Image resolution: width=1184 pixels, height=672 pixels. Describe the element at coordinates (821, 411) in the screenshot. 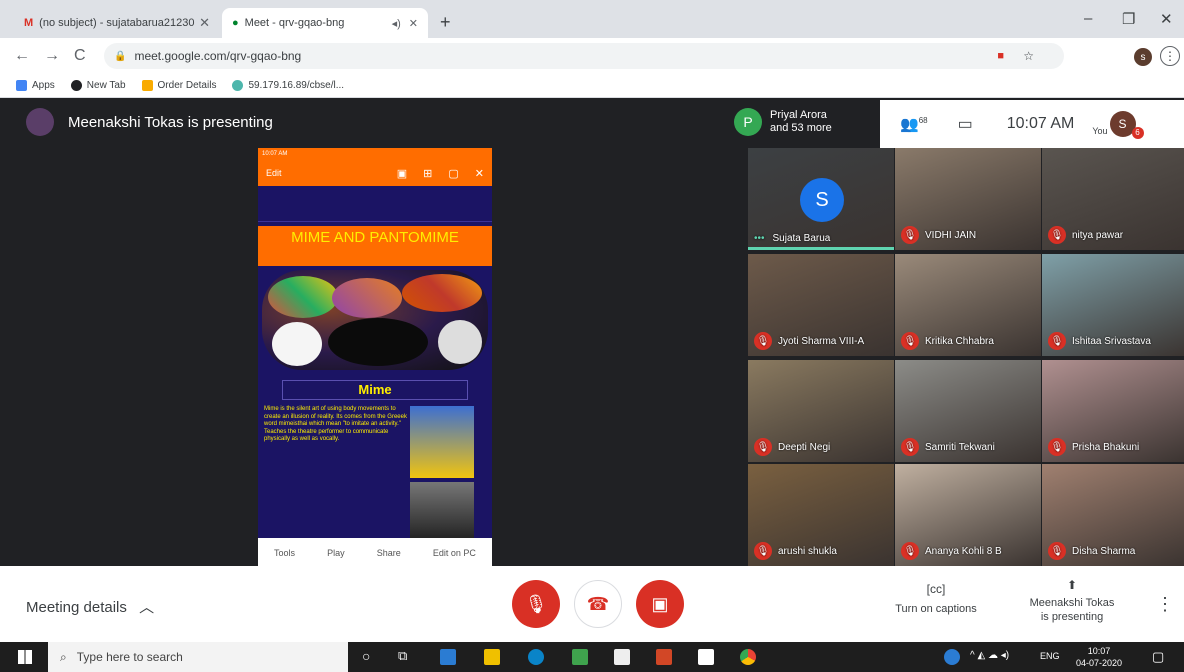

I see `participant-tile: 🎙 Deepti Negi` at that location.